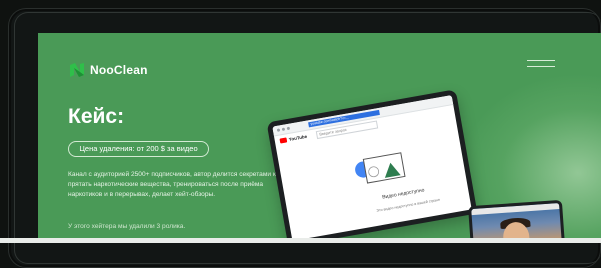  I want to click on price-badge: Цена удаления: от 200 $ за видео, so click(138, 149).